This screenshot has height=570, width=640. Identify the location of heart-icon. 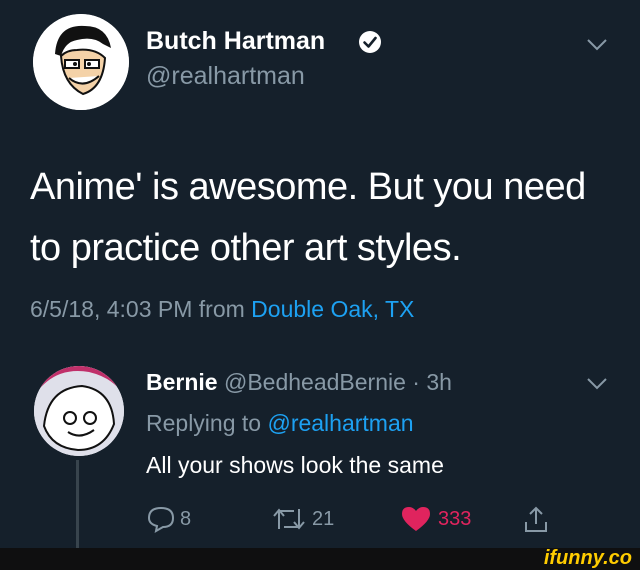
(416, 519).